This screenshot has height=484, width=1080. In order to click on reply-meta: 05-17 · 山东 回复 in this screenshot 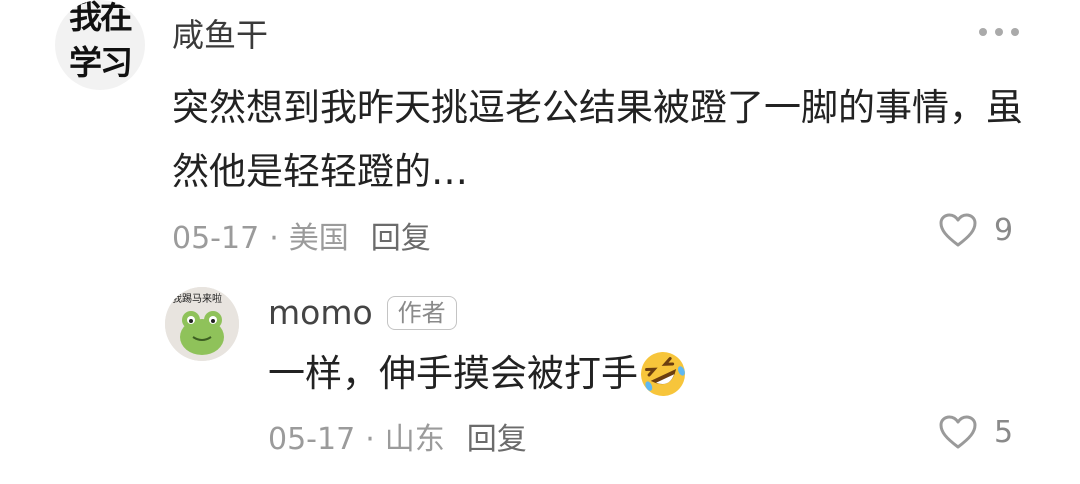, I will do `click(397, 436)`.